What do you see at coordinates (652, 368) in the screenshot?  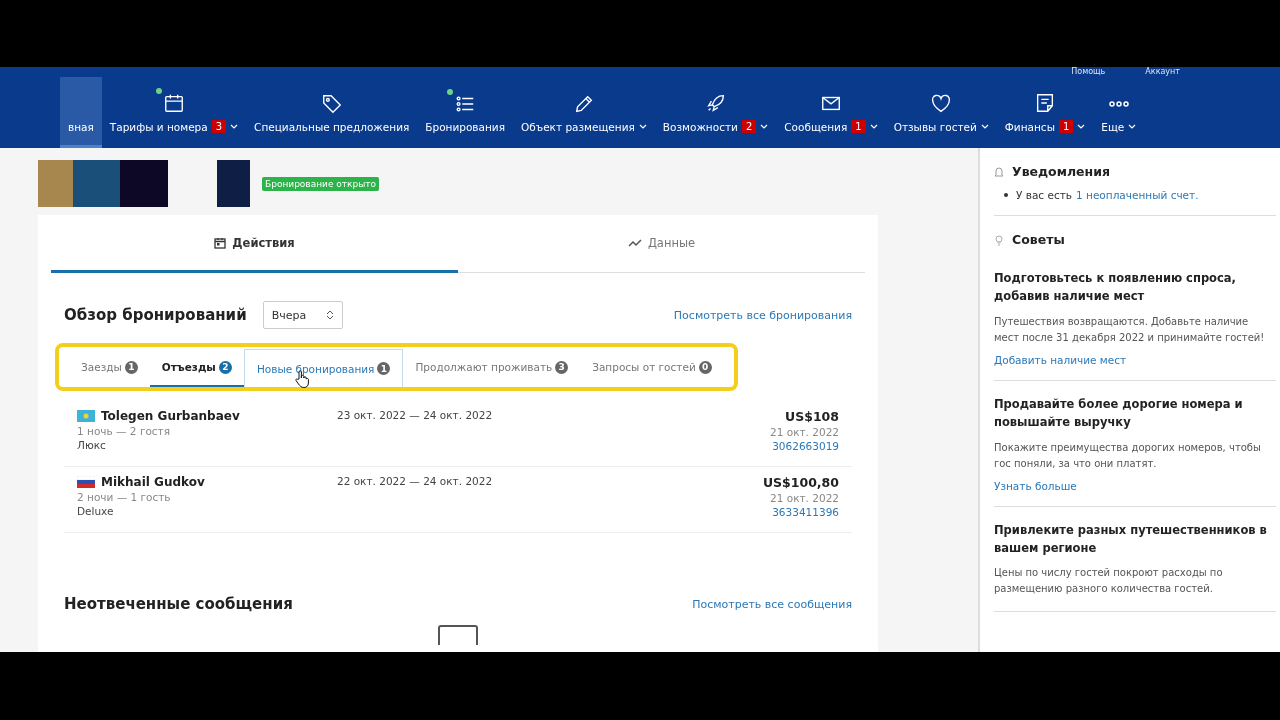 I see `booking-tab: Запросы от гостей 0` at bounding box center [652, 368].